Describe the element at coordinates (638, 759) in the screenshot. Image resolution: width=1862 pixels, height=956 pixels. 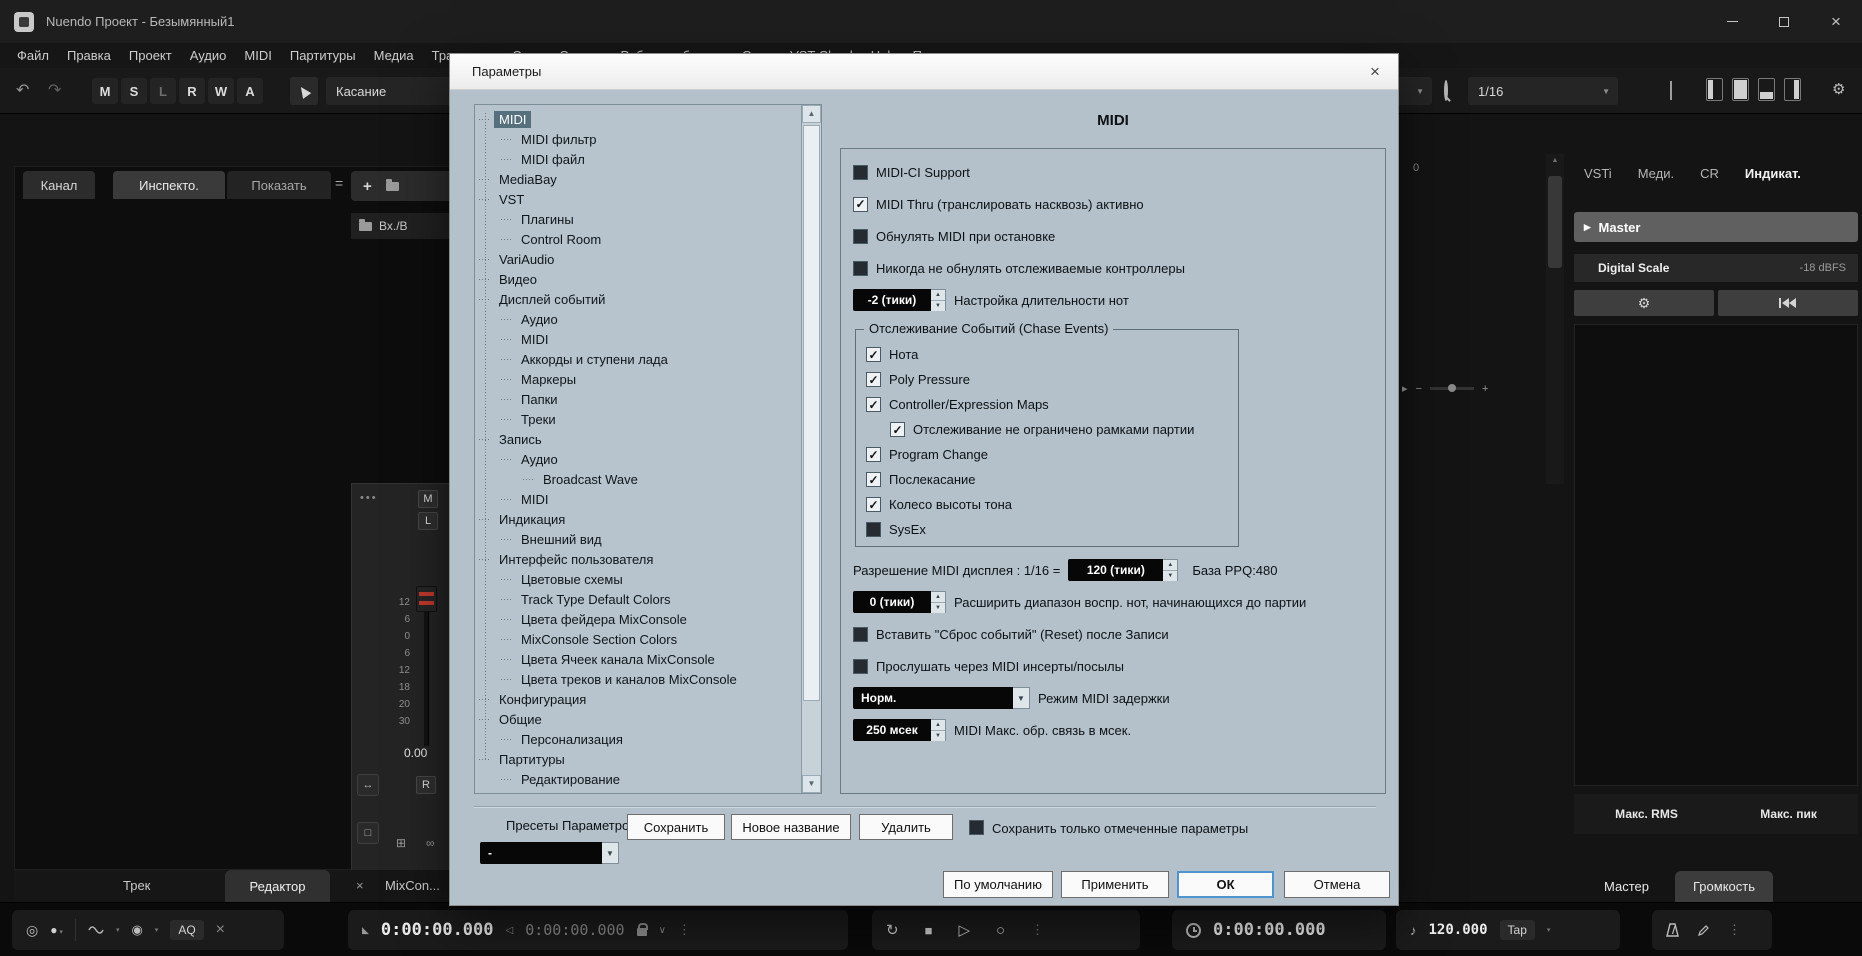
I see `tree-item: Партитуры` at that location.